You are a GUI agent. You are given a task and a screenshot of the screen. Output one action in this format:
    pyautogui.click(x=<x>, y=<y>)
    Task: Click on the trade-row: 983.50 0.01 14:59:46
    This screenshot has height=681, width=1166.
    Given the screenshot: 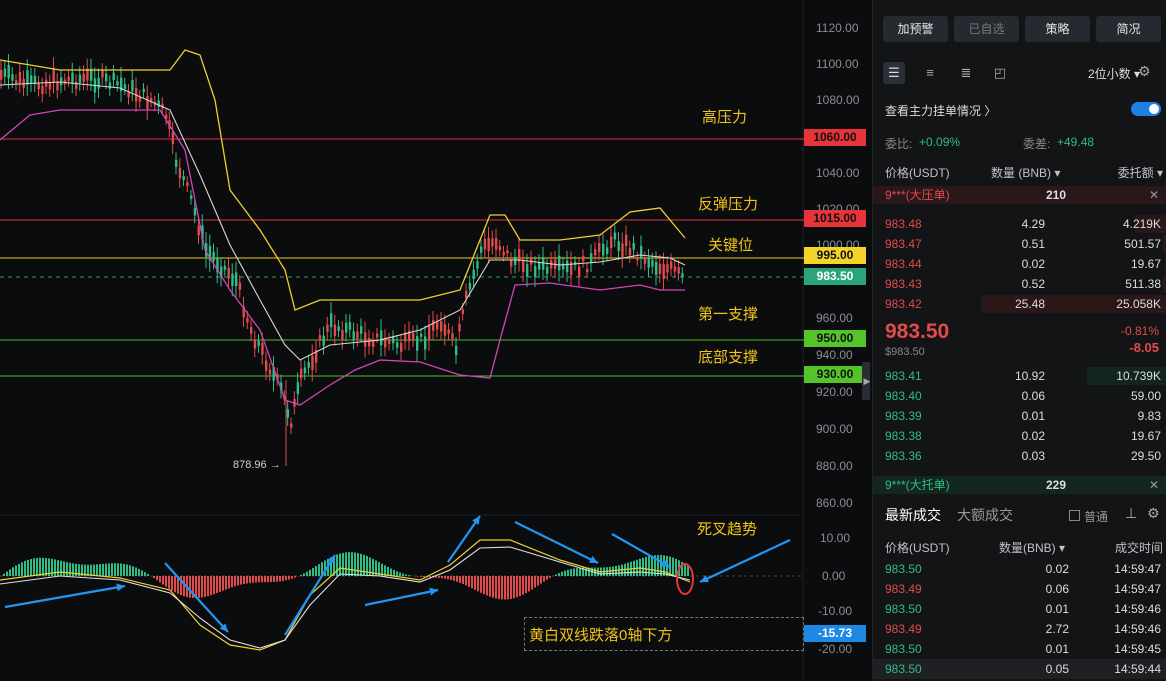 What is the action you would take?
    pyautogui.click(x=1019, y=609)
    